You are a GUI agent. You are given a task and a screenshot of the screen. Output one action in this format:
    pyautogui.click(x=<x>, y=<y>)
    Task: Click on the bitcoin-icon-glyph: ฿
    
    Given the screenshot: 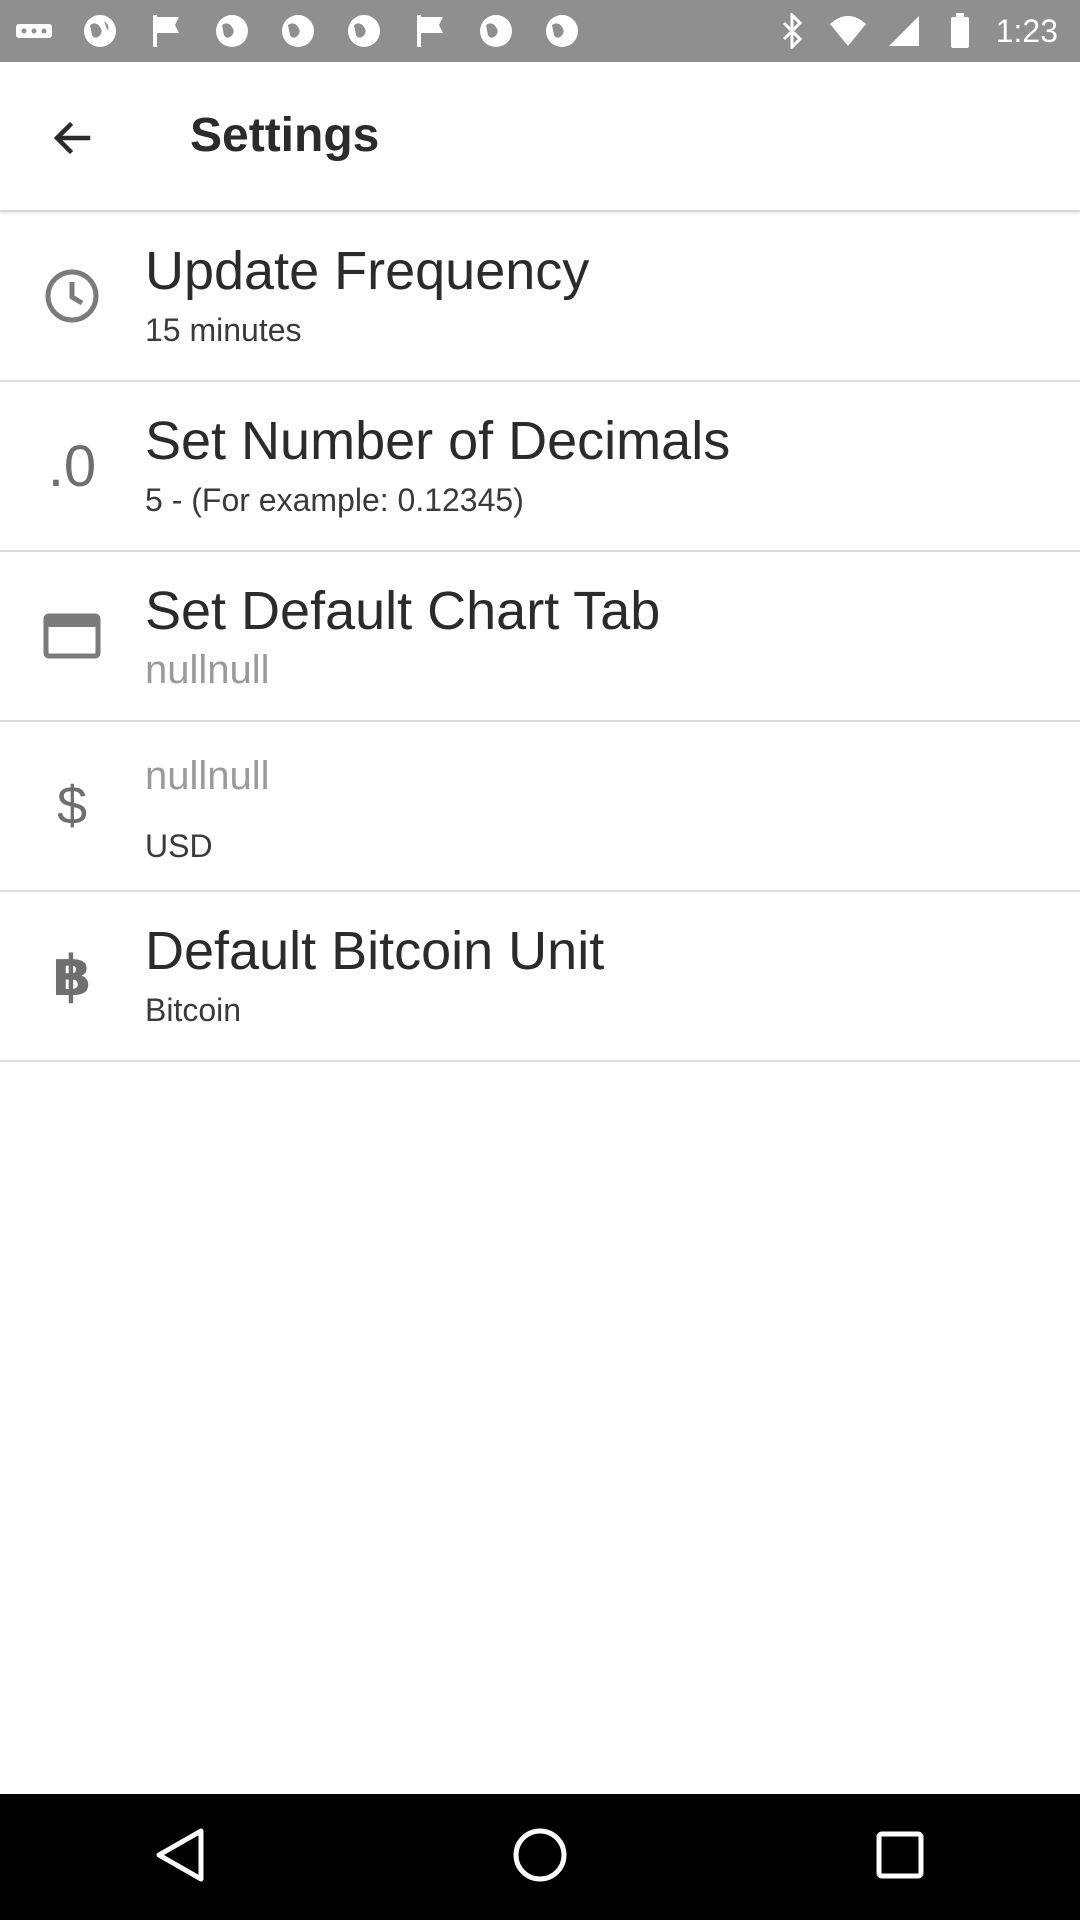 What is the action you would take?
    pyautogui.click(x=72, y=975)
    